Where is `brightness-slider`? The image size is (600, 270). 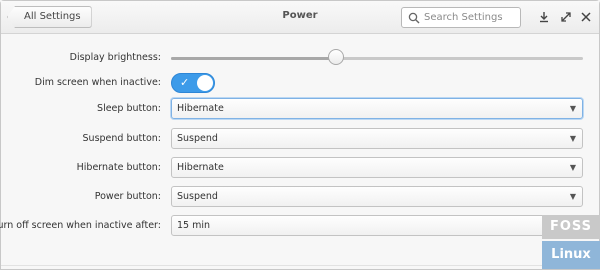
brightness-slider is located at coordinates (377, 58).